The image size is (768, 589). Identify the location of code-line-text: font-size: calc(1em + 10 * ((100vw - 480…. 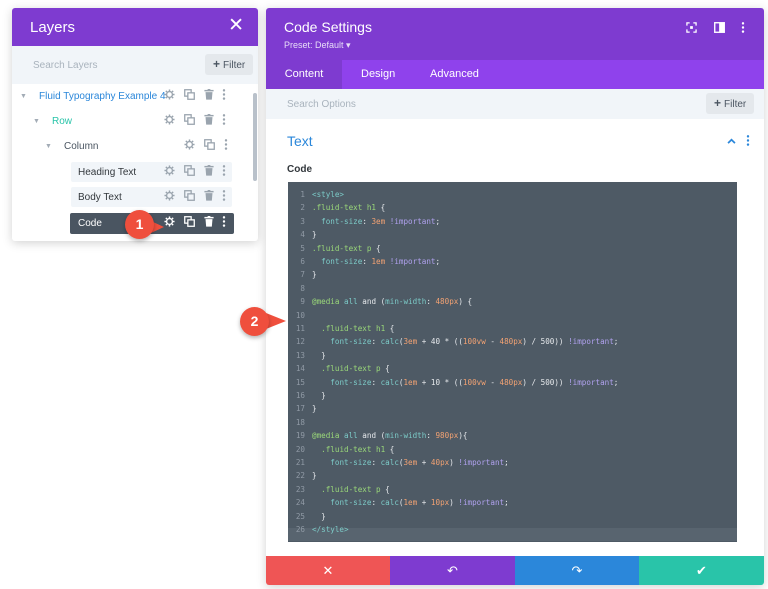
(474, 382).